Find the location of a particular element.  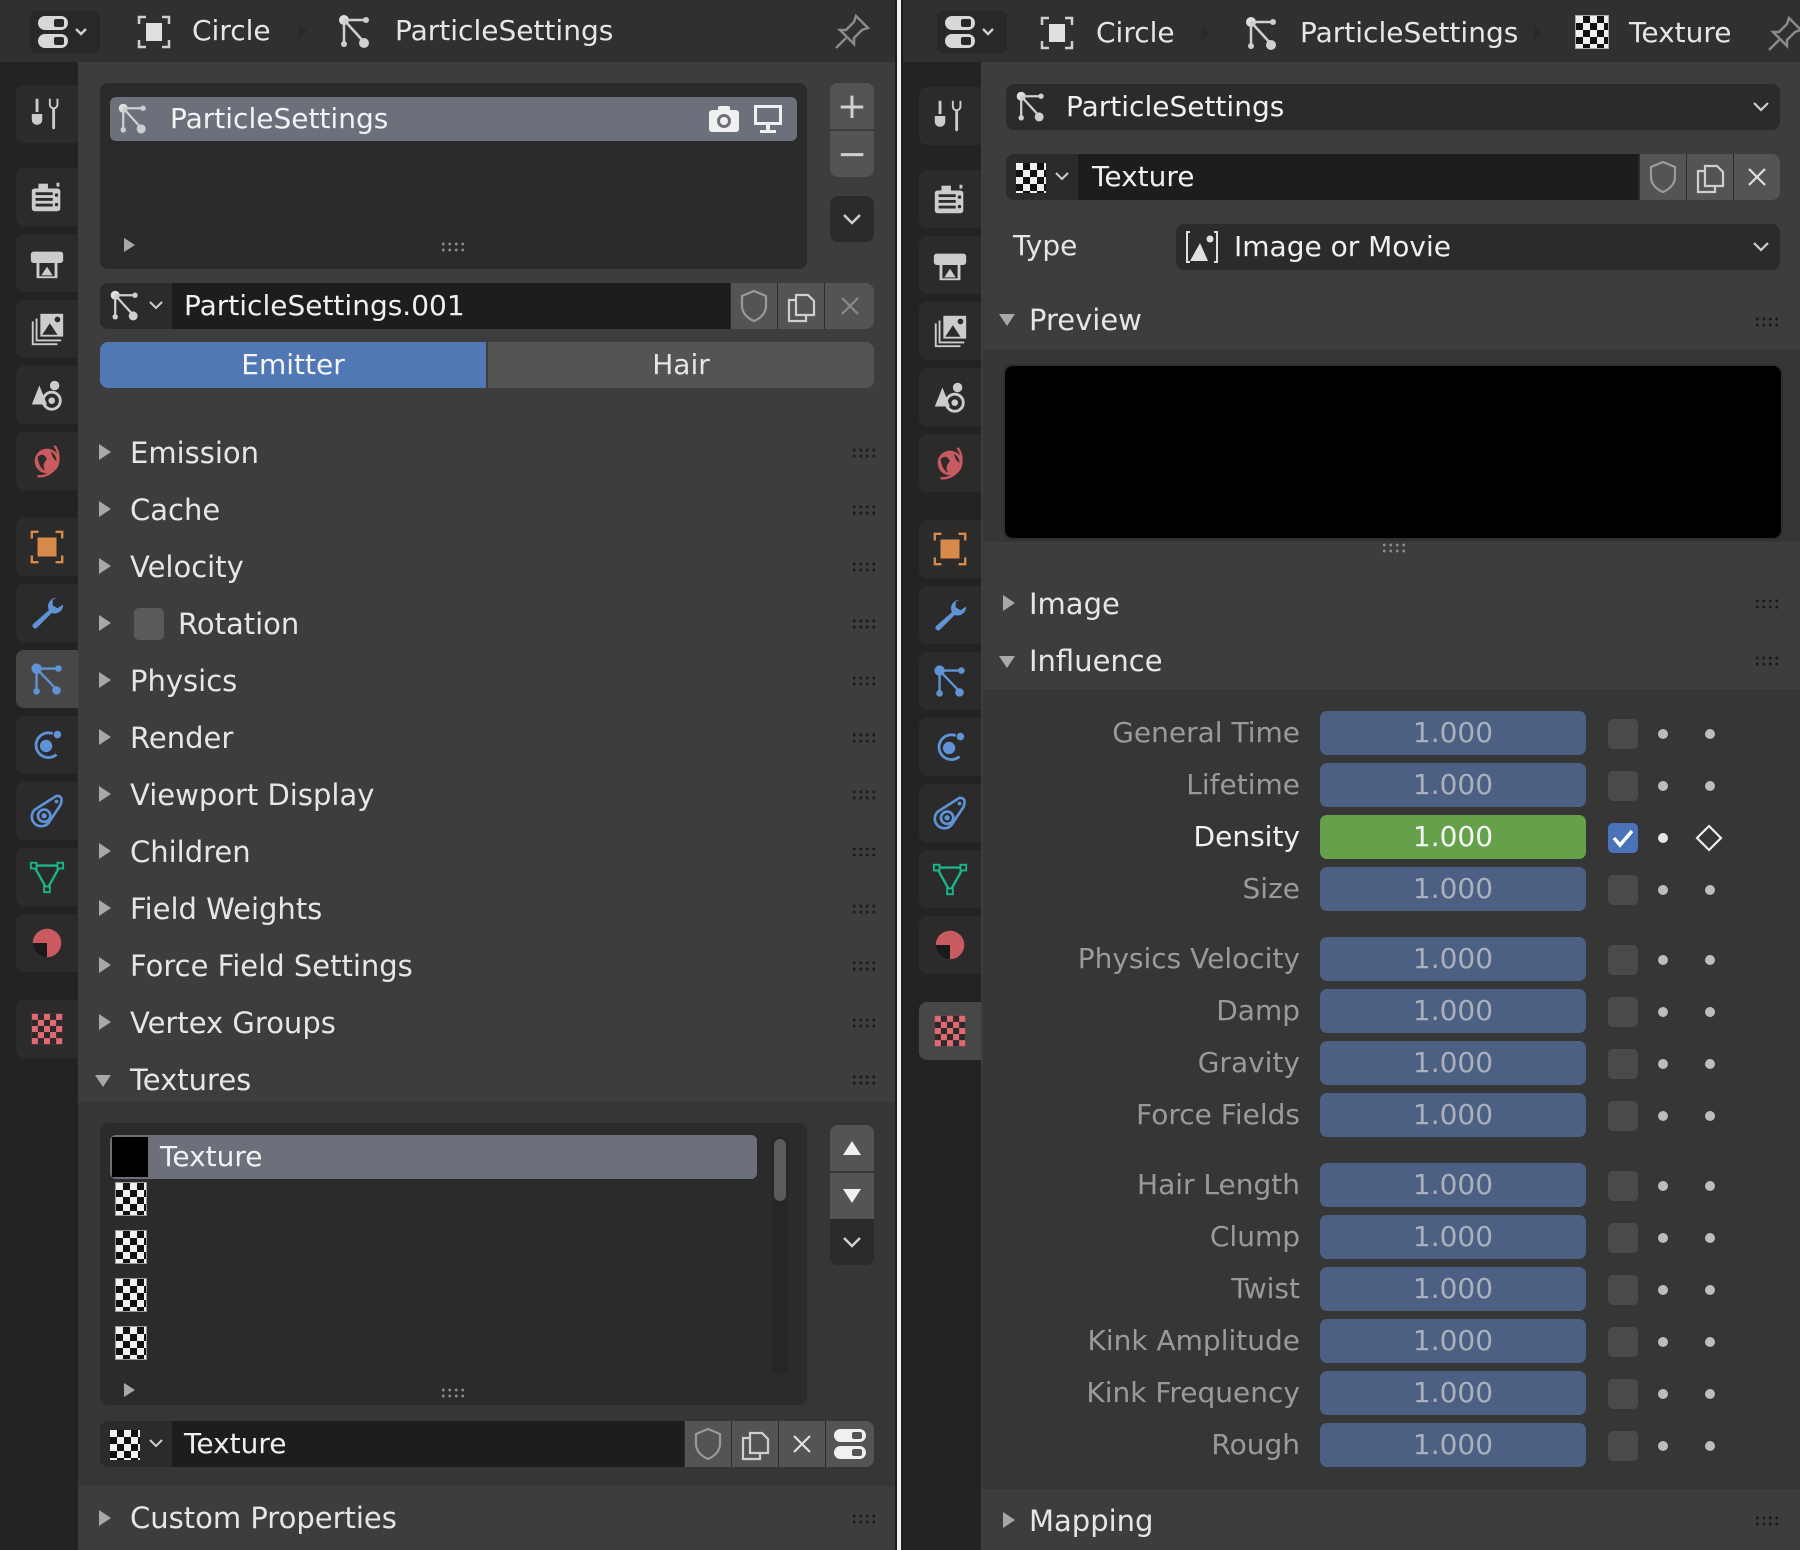

section-viewport-display: Viewport Display is located at coordinates (486, 795).